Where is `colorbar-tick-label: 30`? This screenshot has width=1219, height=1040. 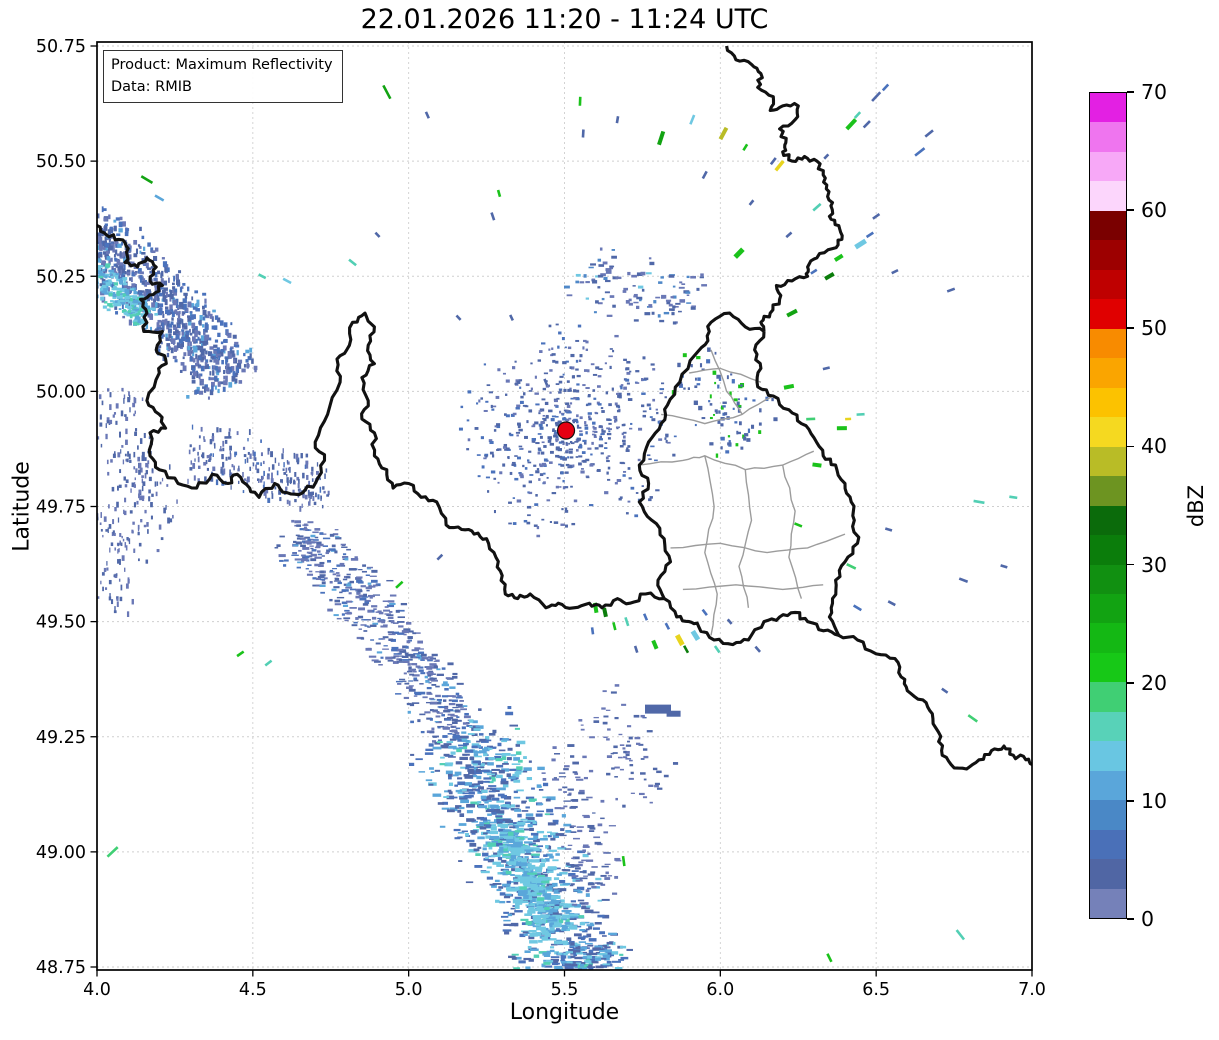 colorbar-tick-label: 30 is located at coordinates (1154, 564).